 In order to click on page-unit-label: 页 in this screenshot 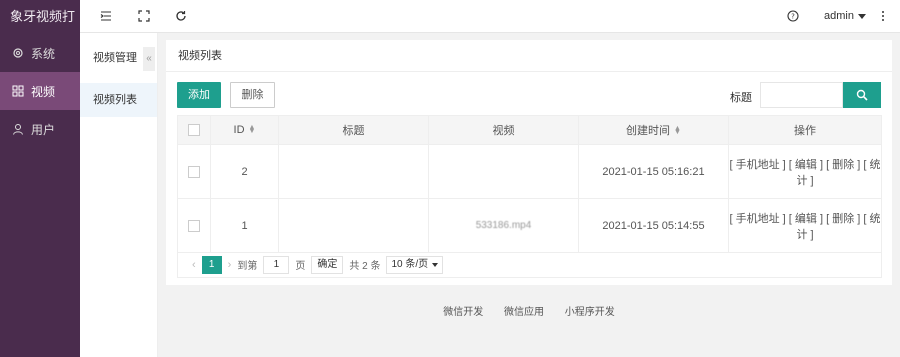, I will do `click(300, 266)`.